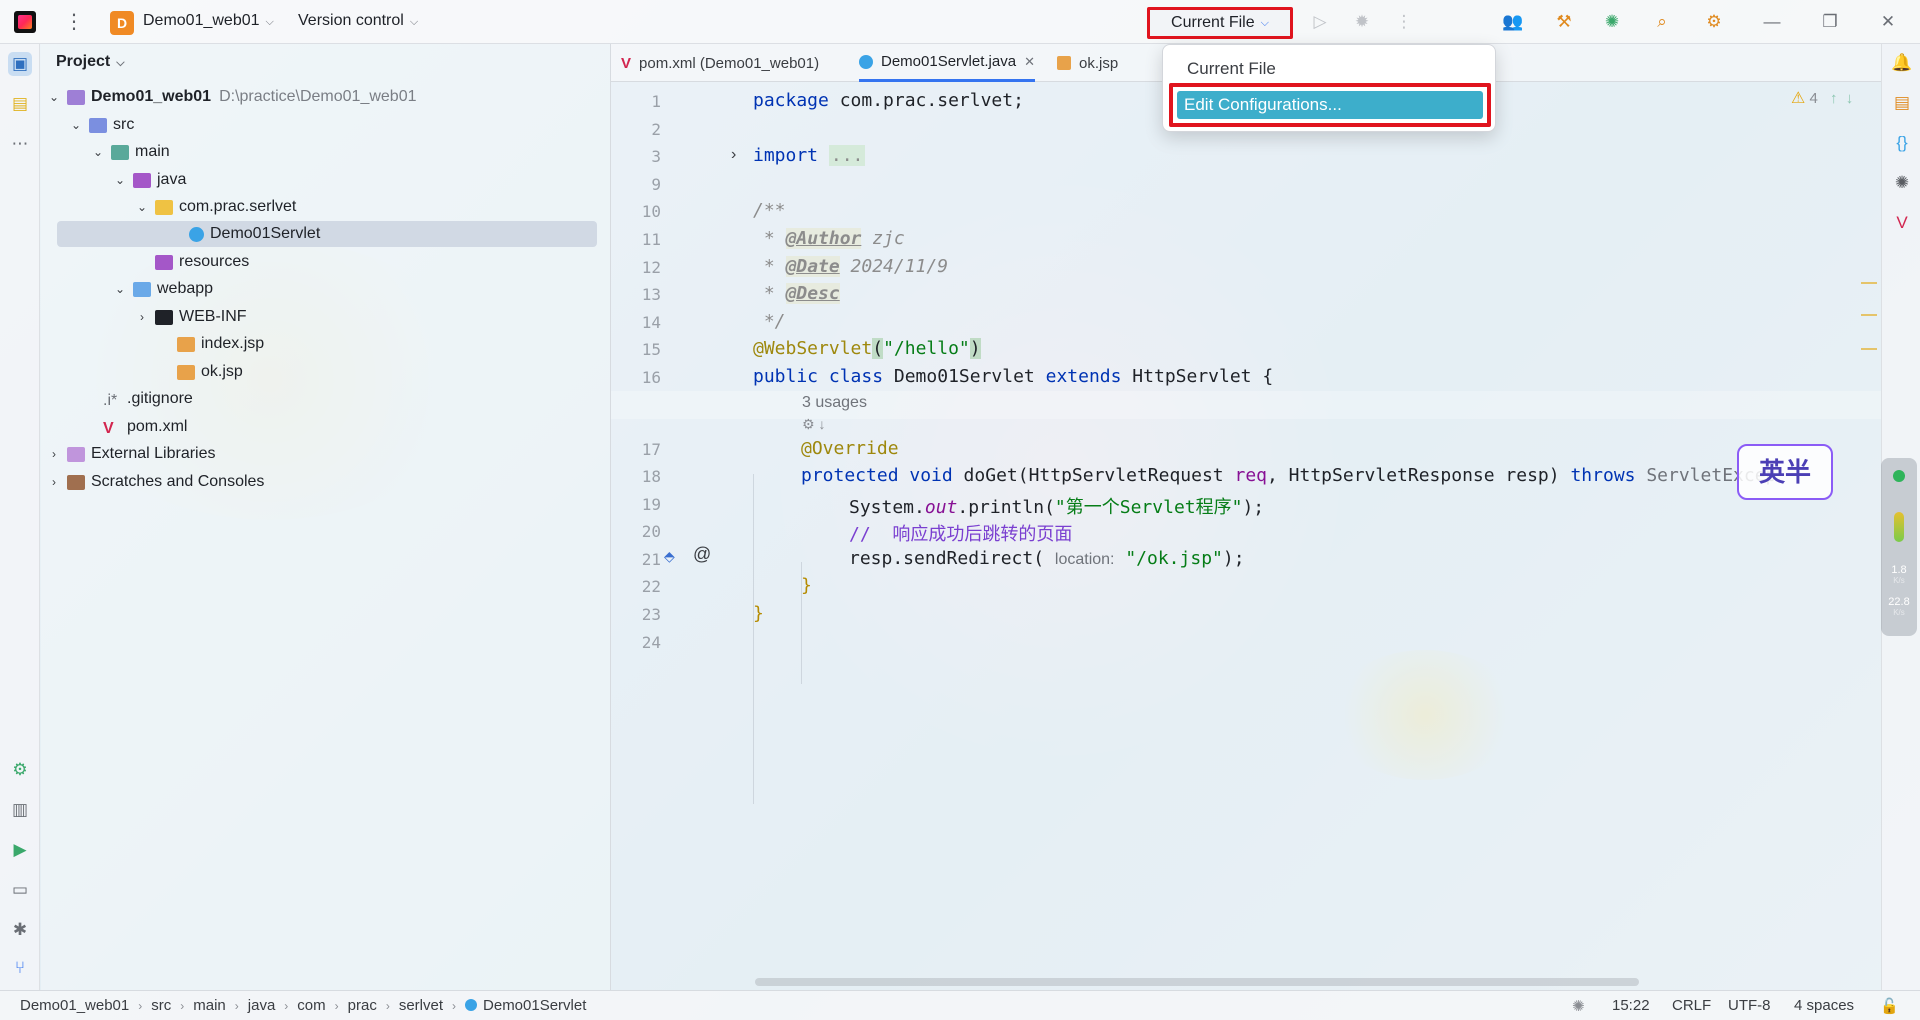 Image resolution: width=1920 pixels, height=1020 pixels. I want to click on breadcrumb-item: src, so click(161, 1005).